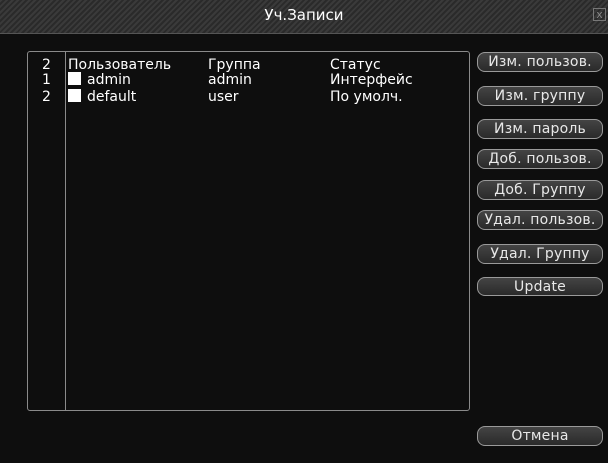  What do you see at coordinates (46, 65) in the screenshot?
I see `user-count: 2` at bounding box center [46, 65].